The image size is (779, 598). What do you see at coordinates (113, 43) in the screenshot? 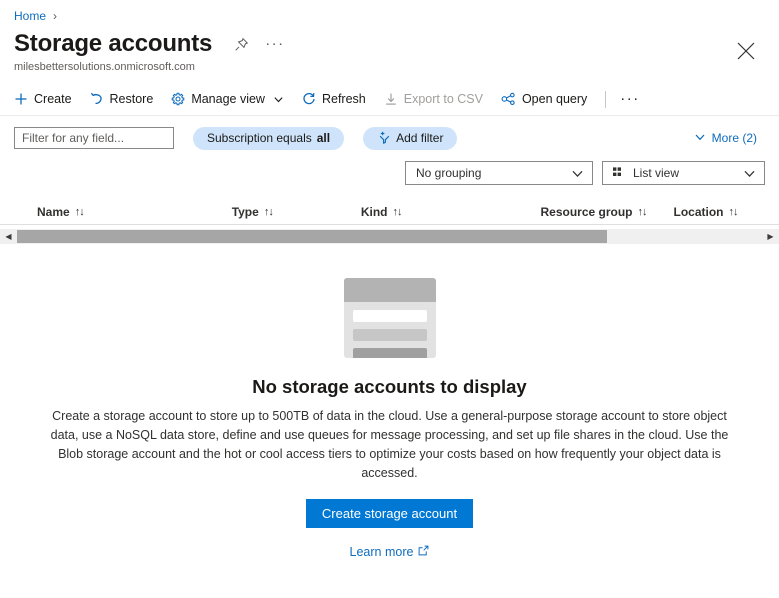
I see `page-title: Storage accounts` at bounding box center [113, 43].